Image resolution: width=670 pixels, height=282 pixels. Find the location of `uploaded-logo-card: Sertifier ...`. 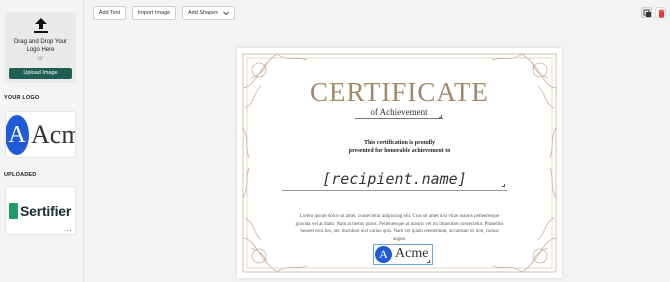

uploaded-logo-card: Sertifier ... is located at coordinates (40, 210).